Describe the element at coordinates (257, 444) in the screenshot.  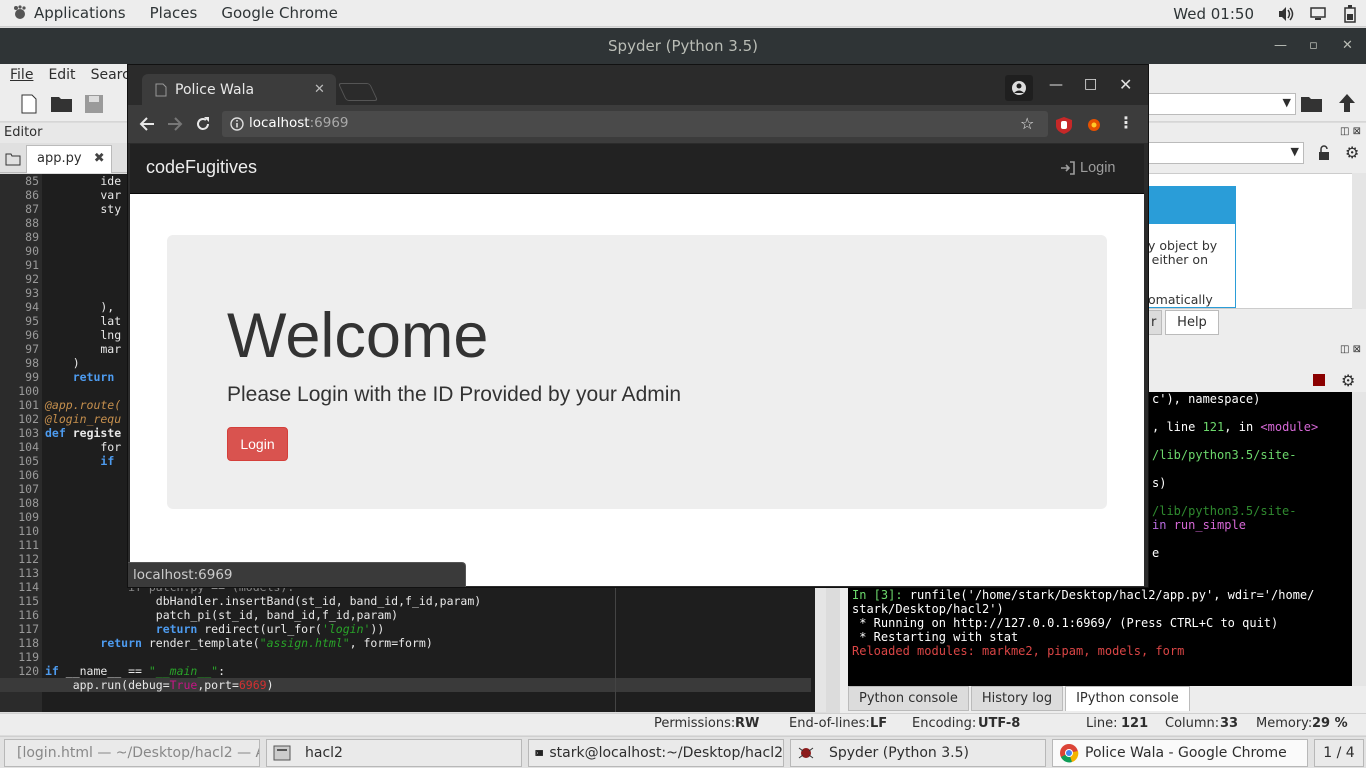
I see `login-button: Login` at that location.